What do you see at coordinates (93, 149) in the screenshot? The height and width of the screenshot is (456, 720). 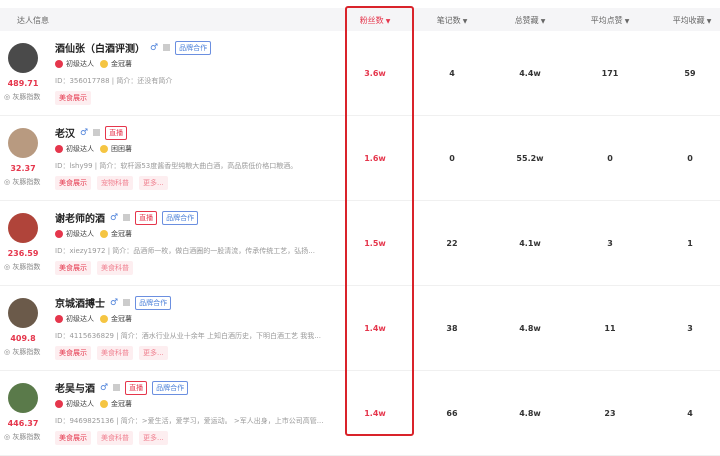 I see `level-line: 初级达人 困困薯` at bounding box center [93, 149].